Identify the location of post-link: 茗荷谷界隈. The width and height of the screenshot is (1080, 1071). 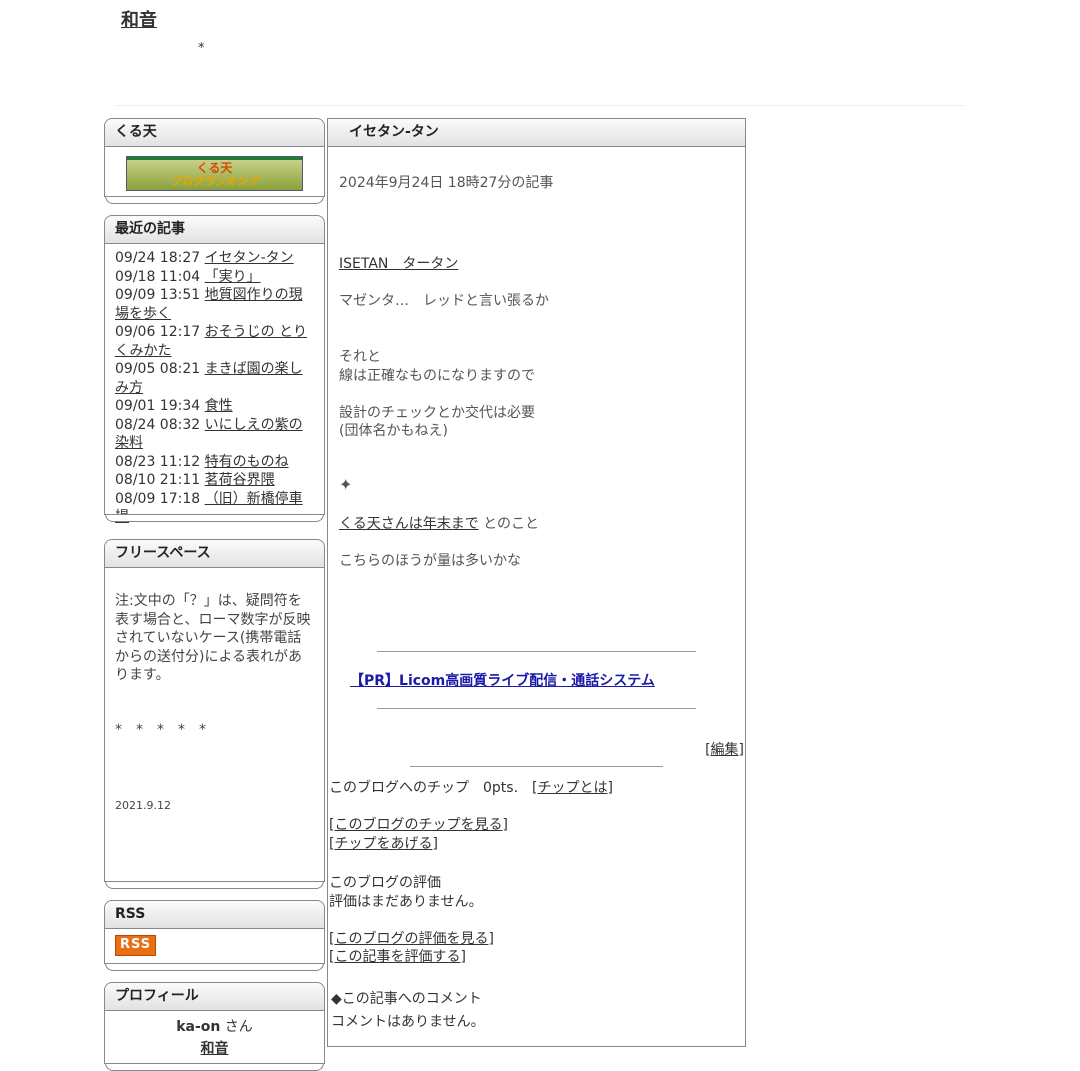
(240, 480).